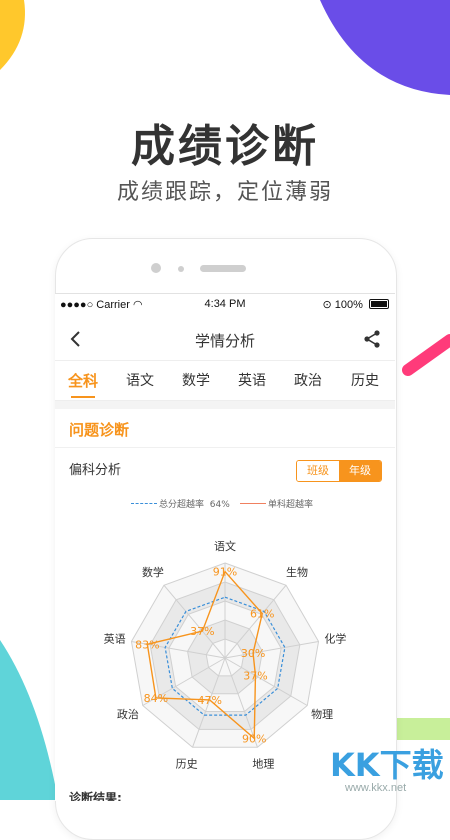 Image resolution: width=450 pixels, height=840 pixels. I want to click on section-header: 问题诊断, so click(225, 428).